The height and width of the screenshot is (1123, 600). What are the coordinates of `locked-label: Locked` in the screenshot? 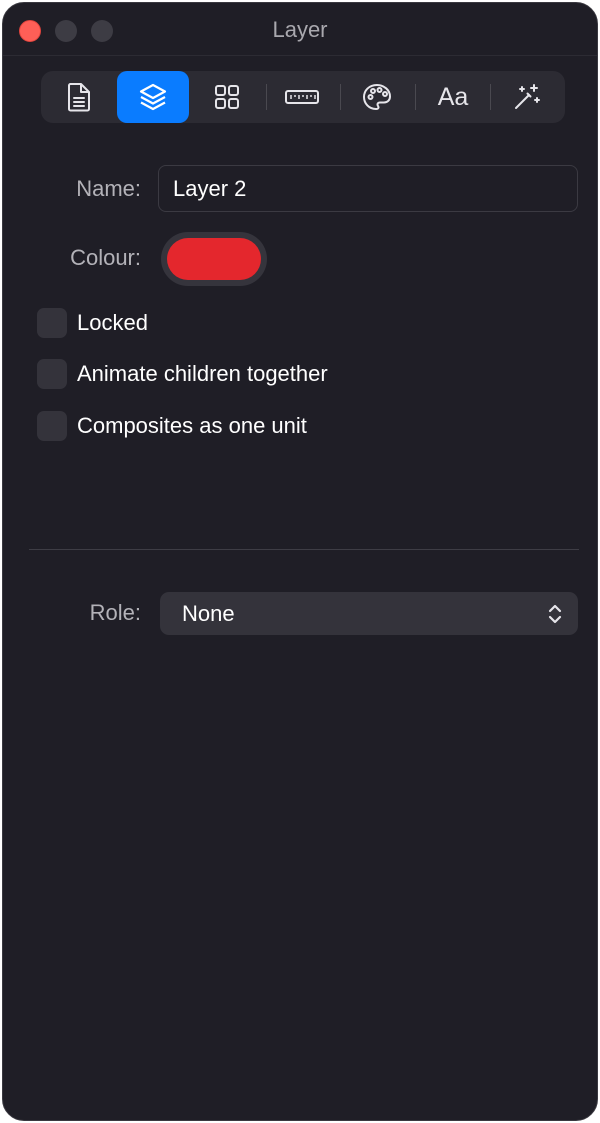 It's located at (112, 322).